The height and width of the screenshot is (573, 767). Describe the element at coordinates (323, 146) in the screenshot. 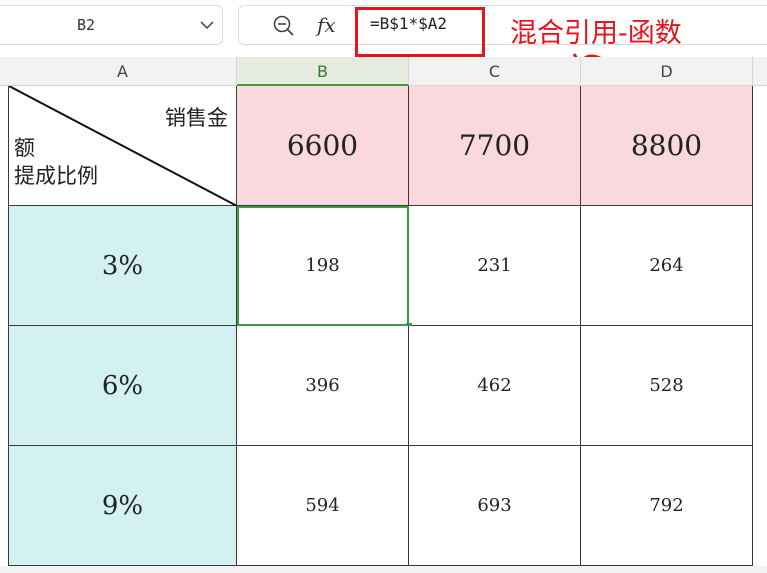

I see `sales-amount-cell-b1: 6600` at that location.